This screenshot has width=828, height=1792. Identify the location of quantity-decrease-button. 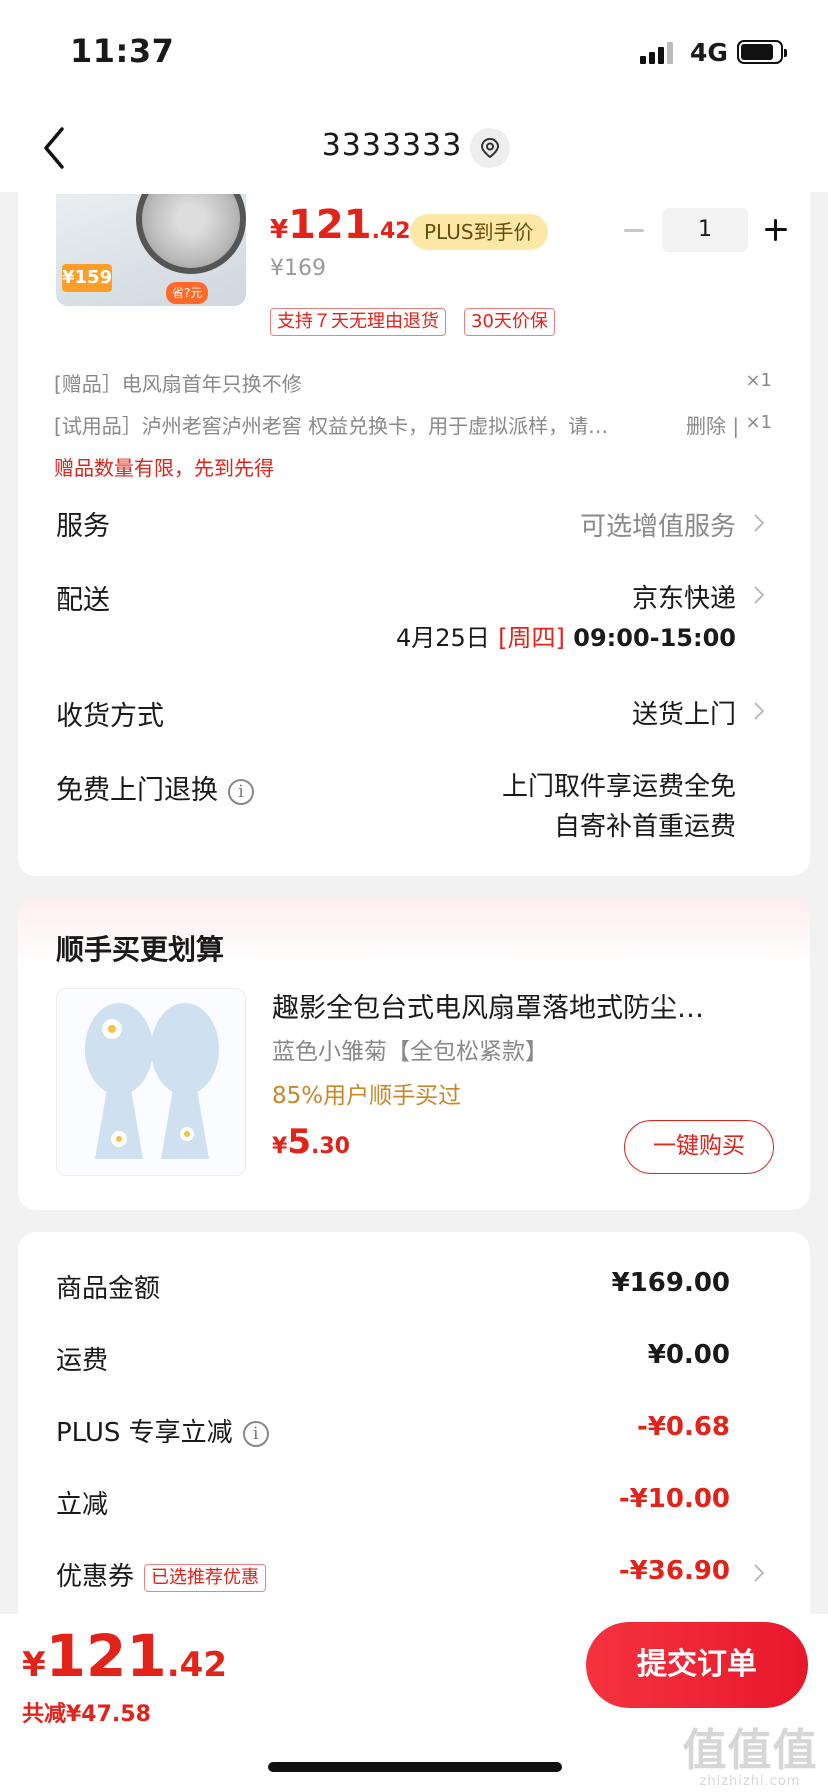
(634, 230).